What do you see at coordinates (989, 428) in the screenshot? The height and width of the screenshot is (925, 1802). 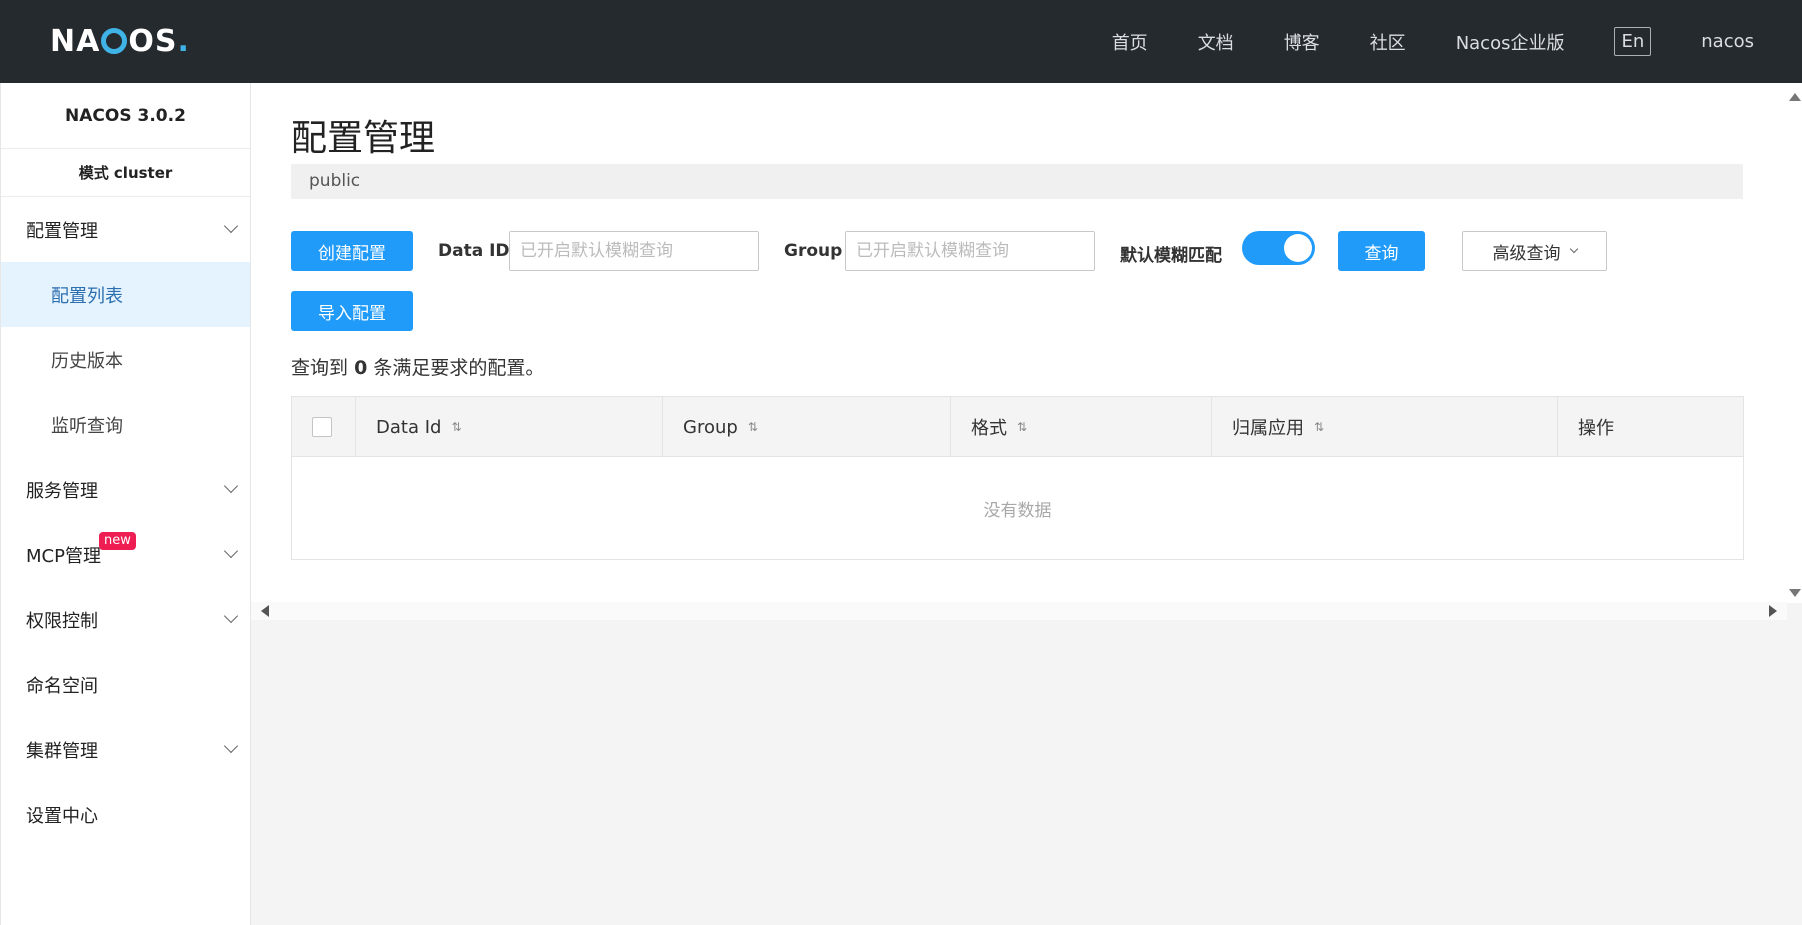 I see `column-label: 格式` at bounding box center [989, 428].